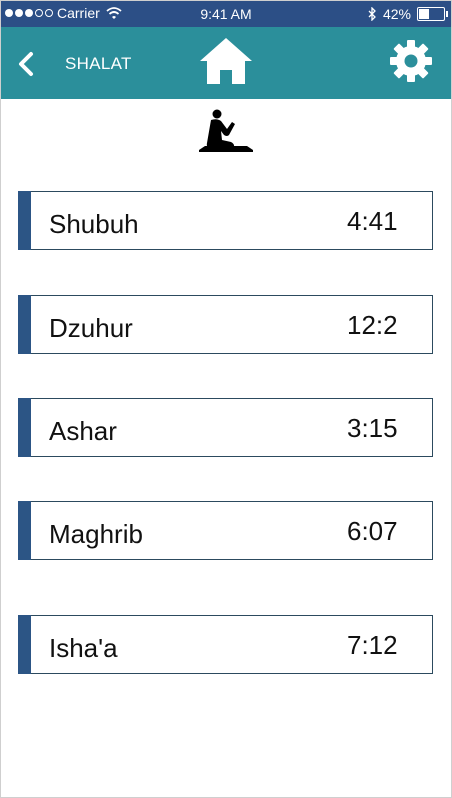 Image resolution: width=452 pixels, height=798 pixels. What do you see at coordinates (372, 325) in the screenshot?
I see `prayer-time: 12:2` at bounding box center [372, 325].